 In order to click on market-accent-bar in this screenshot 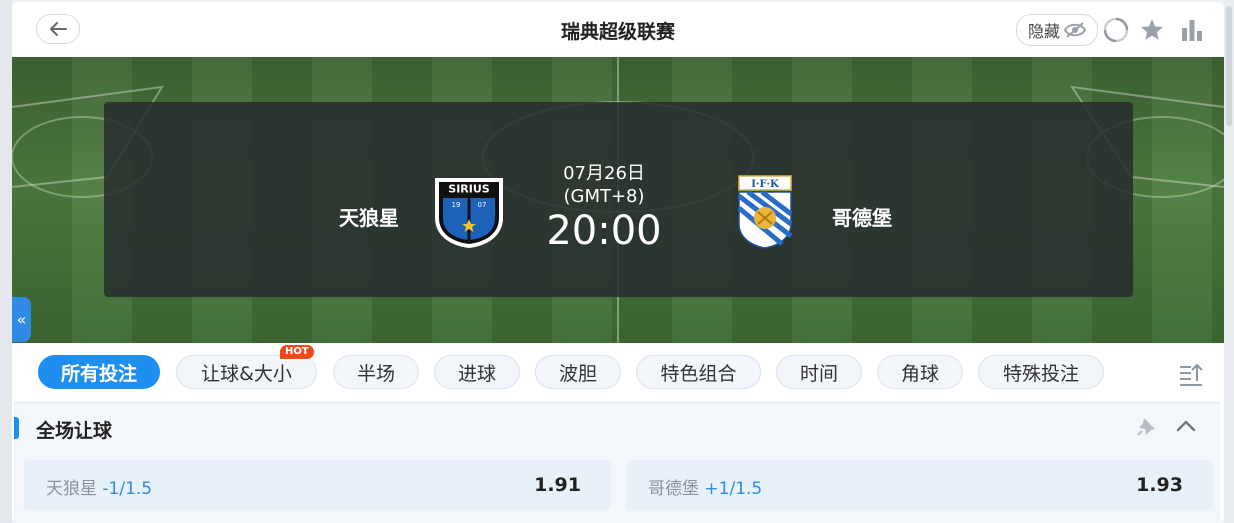, I will do `click(16, 428)`.